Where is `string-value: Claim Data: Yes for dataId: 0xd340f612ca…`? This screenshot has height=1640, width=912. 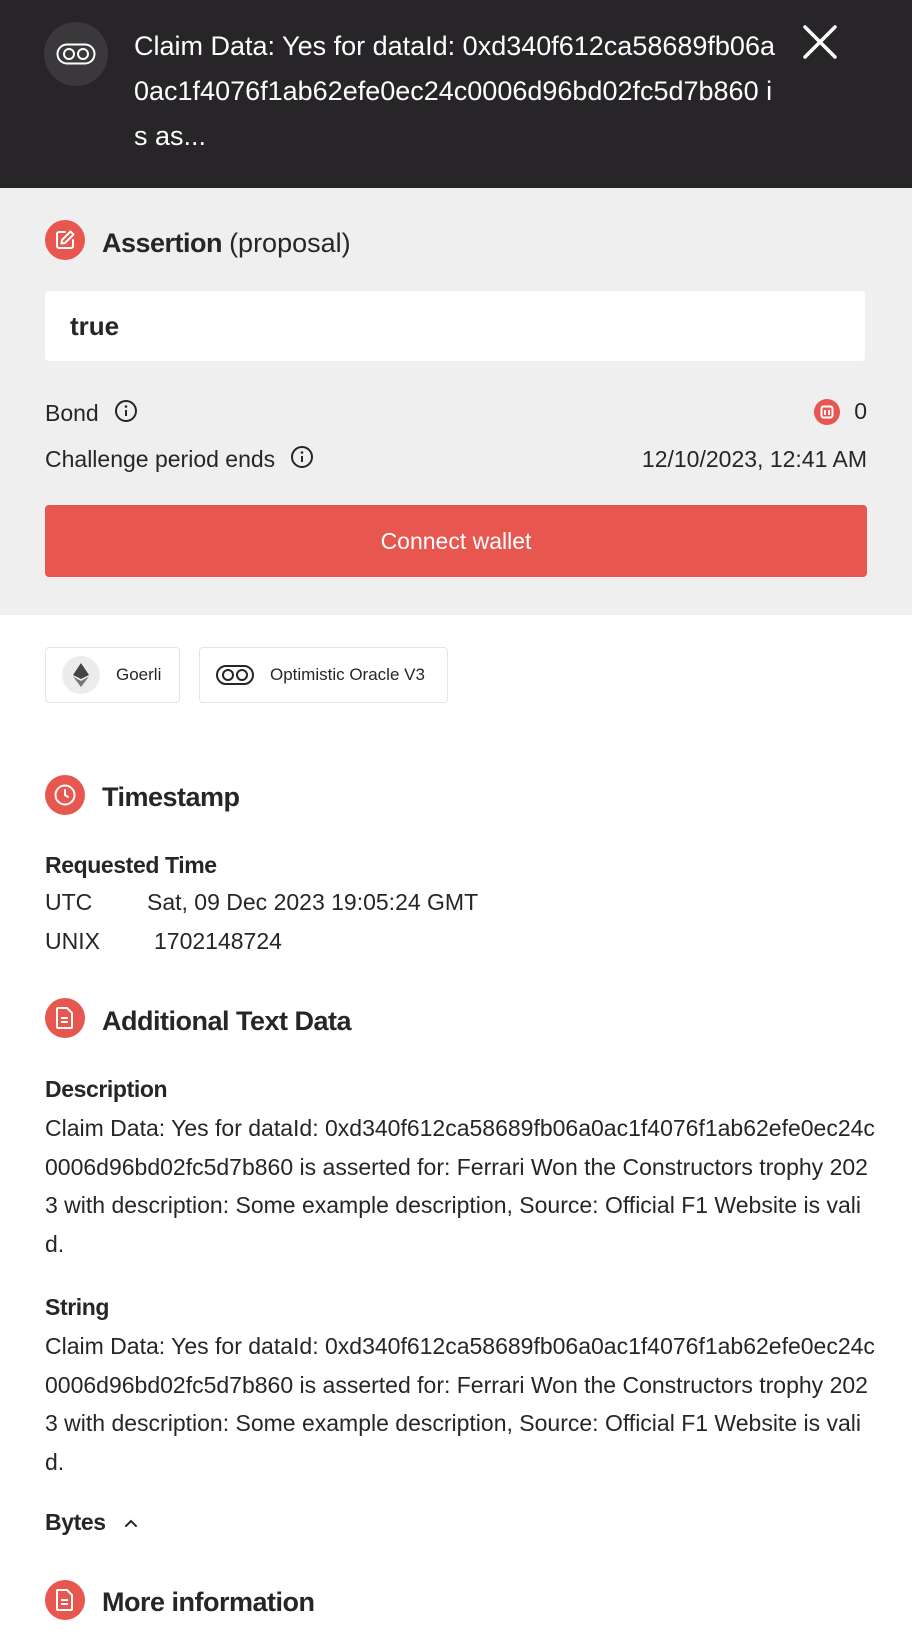 string-value: Claim Data: Yes for dataId: 0xd340f612ca… is located at coordinates (460, 1404).